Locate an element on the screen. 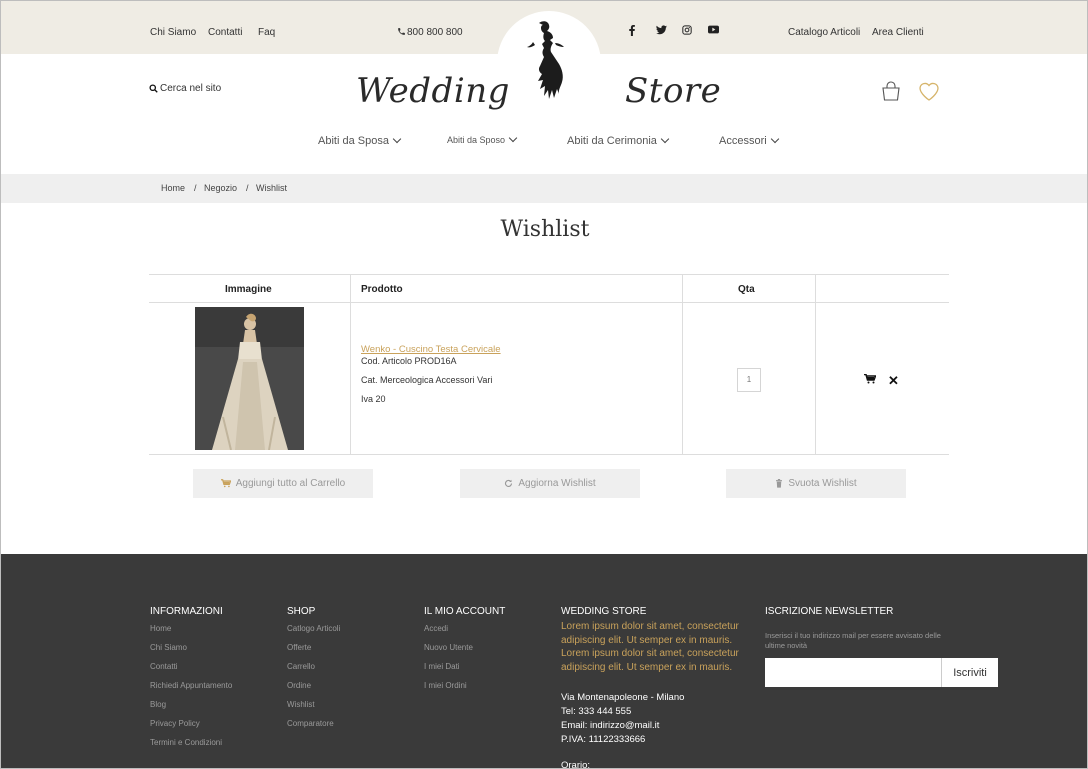 The width and height of the screenshot is (1088, 769). heart-wishlist-icon is located at coordinates (929, 91).